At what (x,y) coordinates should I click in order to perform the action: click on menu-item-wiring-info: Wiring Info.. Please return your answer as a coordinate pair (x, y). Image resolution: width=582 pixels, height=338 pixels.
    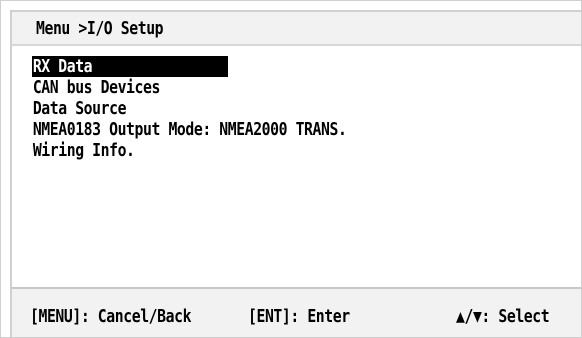
    Looking at the image, I should click on (223, 150).